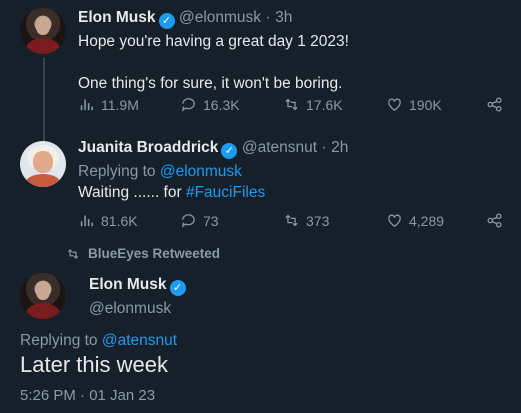 The image size is (521, 413). What do you see at coordinates (99, 340) in the screenshot?
I see `tweet3-replying-to: Replying to @atensnut` at bounding box center [99, 340].